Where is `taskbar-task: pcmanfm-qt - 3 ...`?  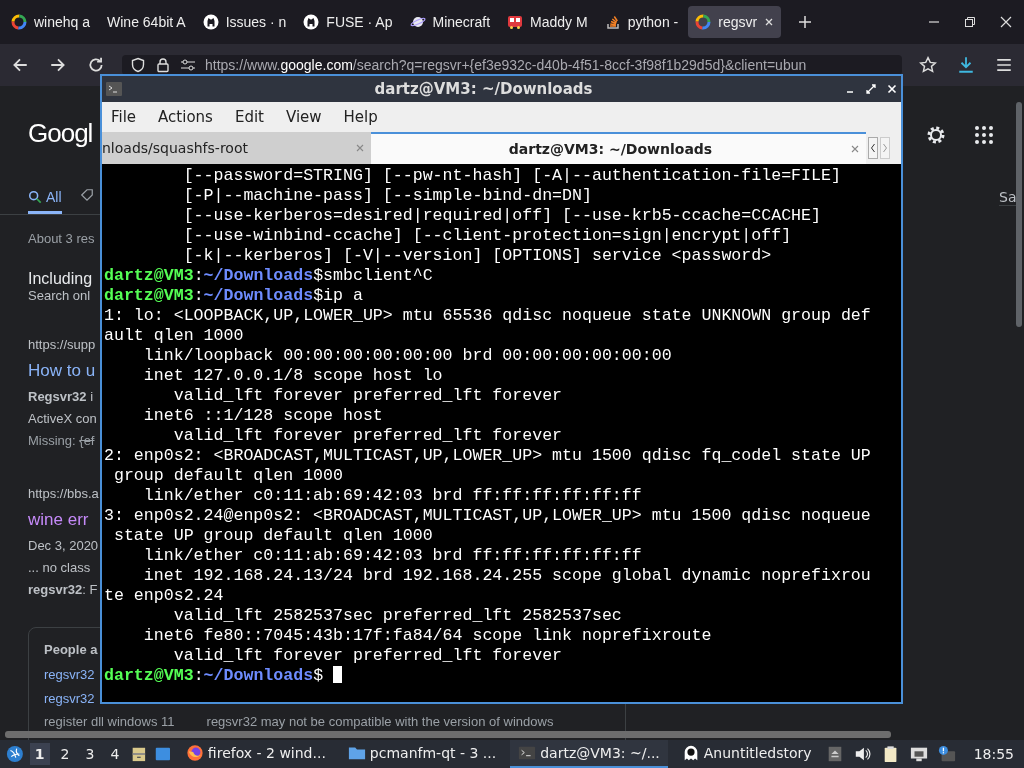
taskbar-task: pcmanfm-qt - 3 ... is located at coordinates (422, 754).